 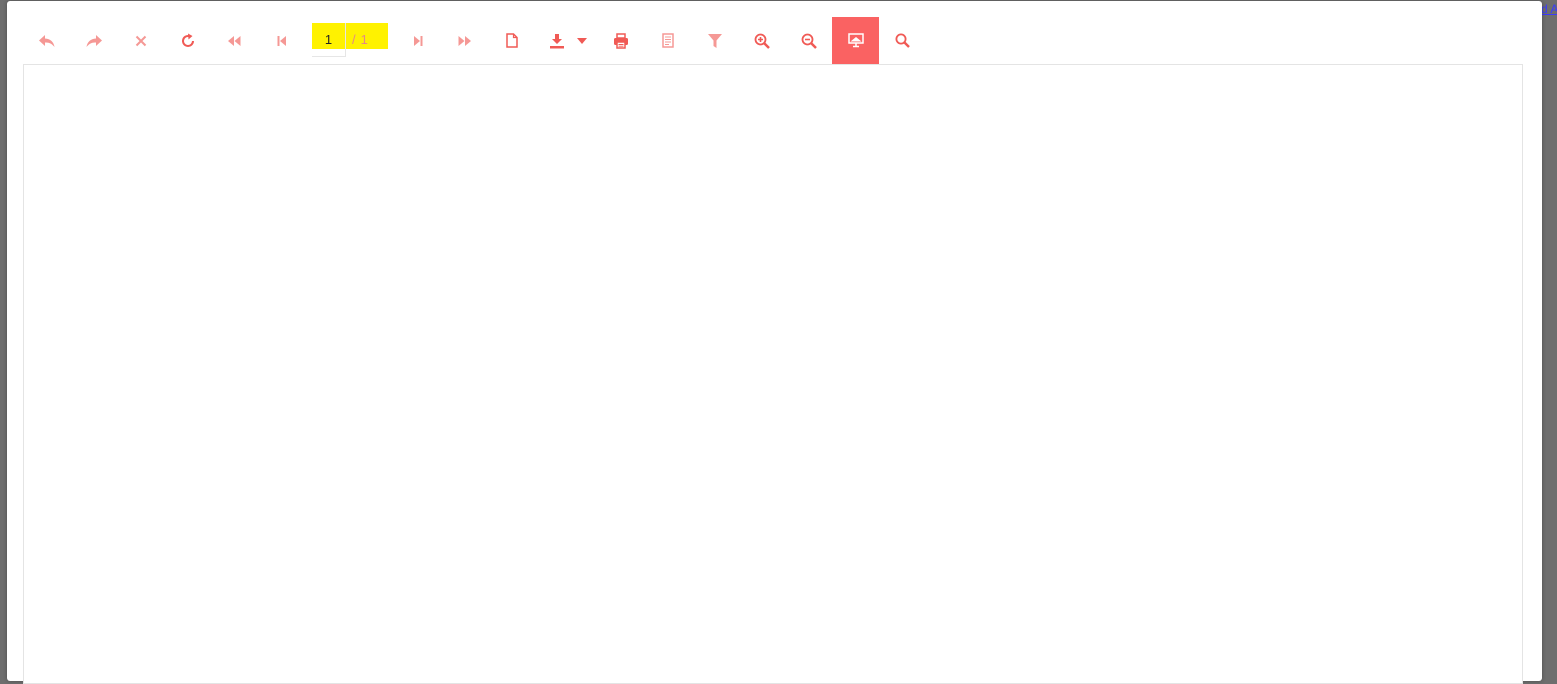 I want to click on magnifier-icon, so click(x=902, y=40).